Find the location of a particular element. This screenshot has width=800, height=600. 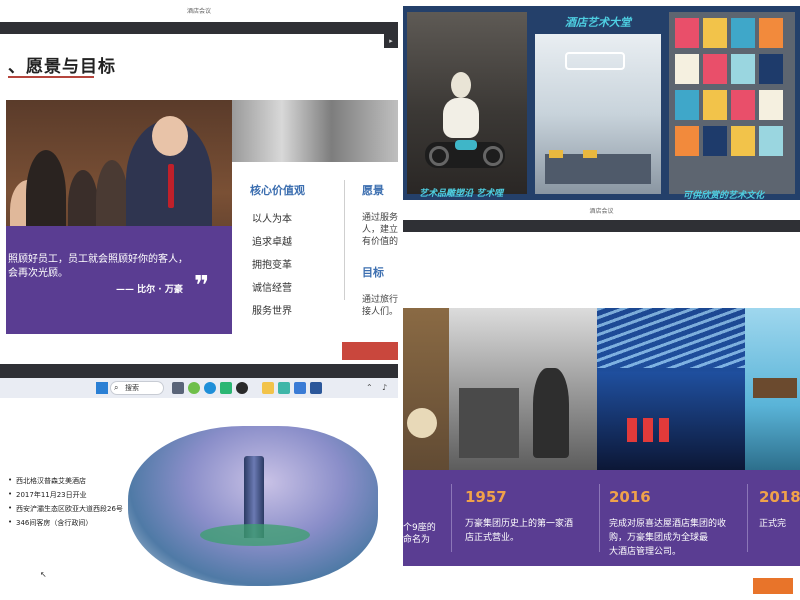

vintage-sign-photo is located at coordinates (426, 401).